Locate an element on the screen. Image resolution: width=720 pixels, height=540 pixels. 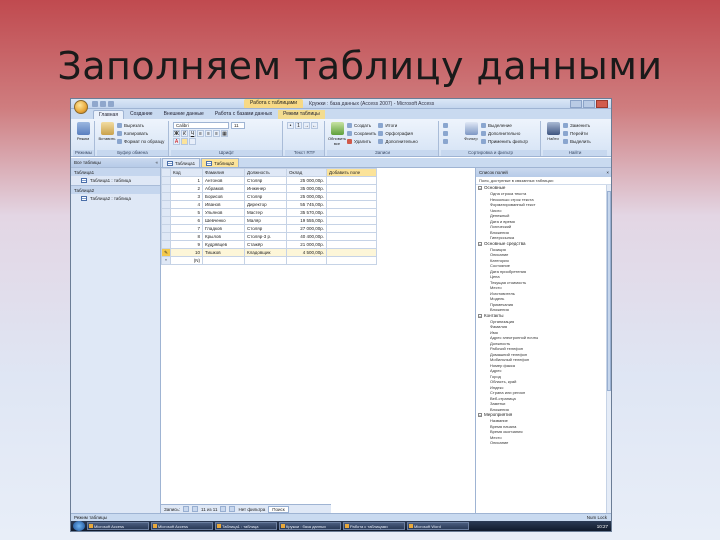
column-header: Фамилия is located at coordinates (223, 172).